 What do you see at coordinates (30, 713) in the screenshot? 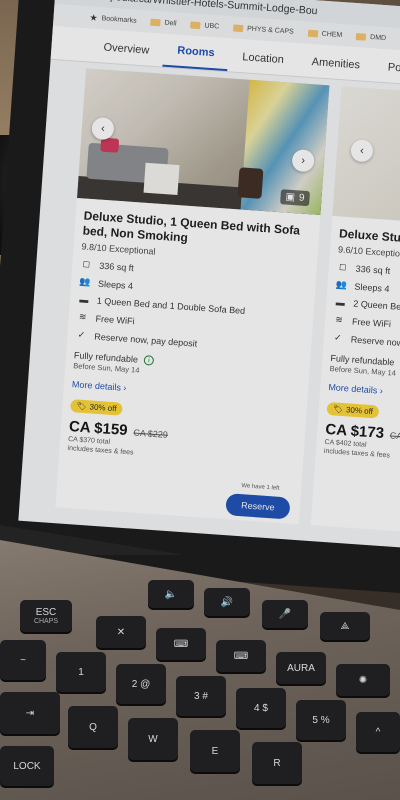
I see `tab-key: ⇥` at bounding box center [30, 713].